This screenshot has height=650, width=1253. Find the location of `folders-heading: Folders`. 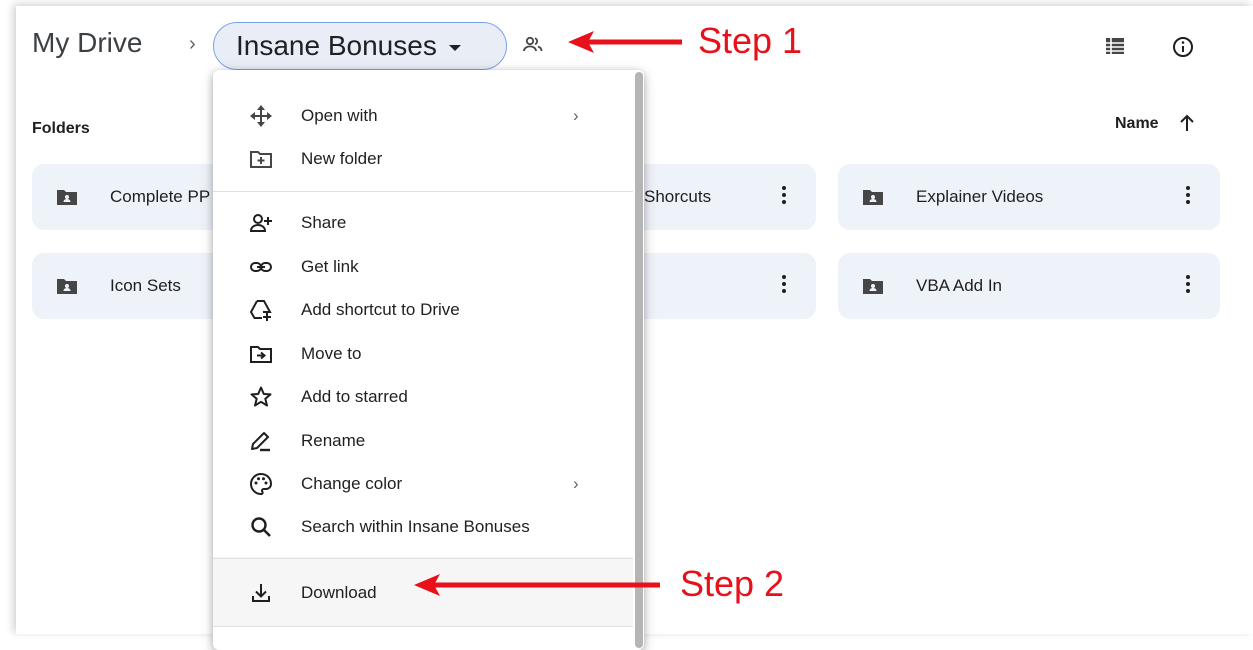

folders-heading: Folders is located at coordinates (61, 128).